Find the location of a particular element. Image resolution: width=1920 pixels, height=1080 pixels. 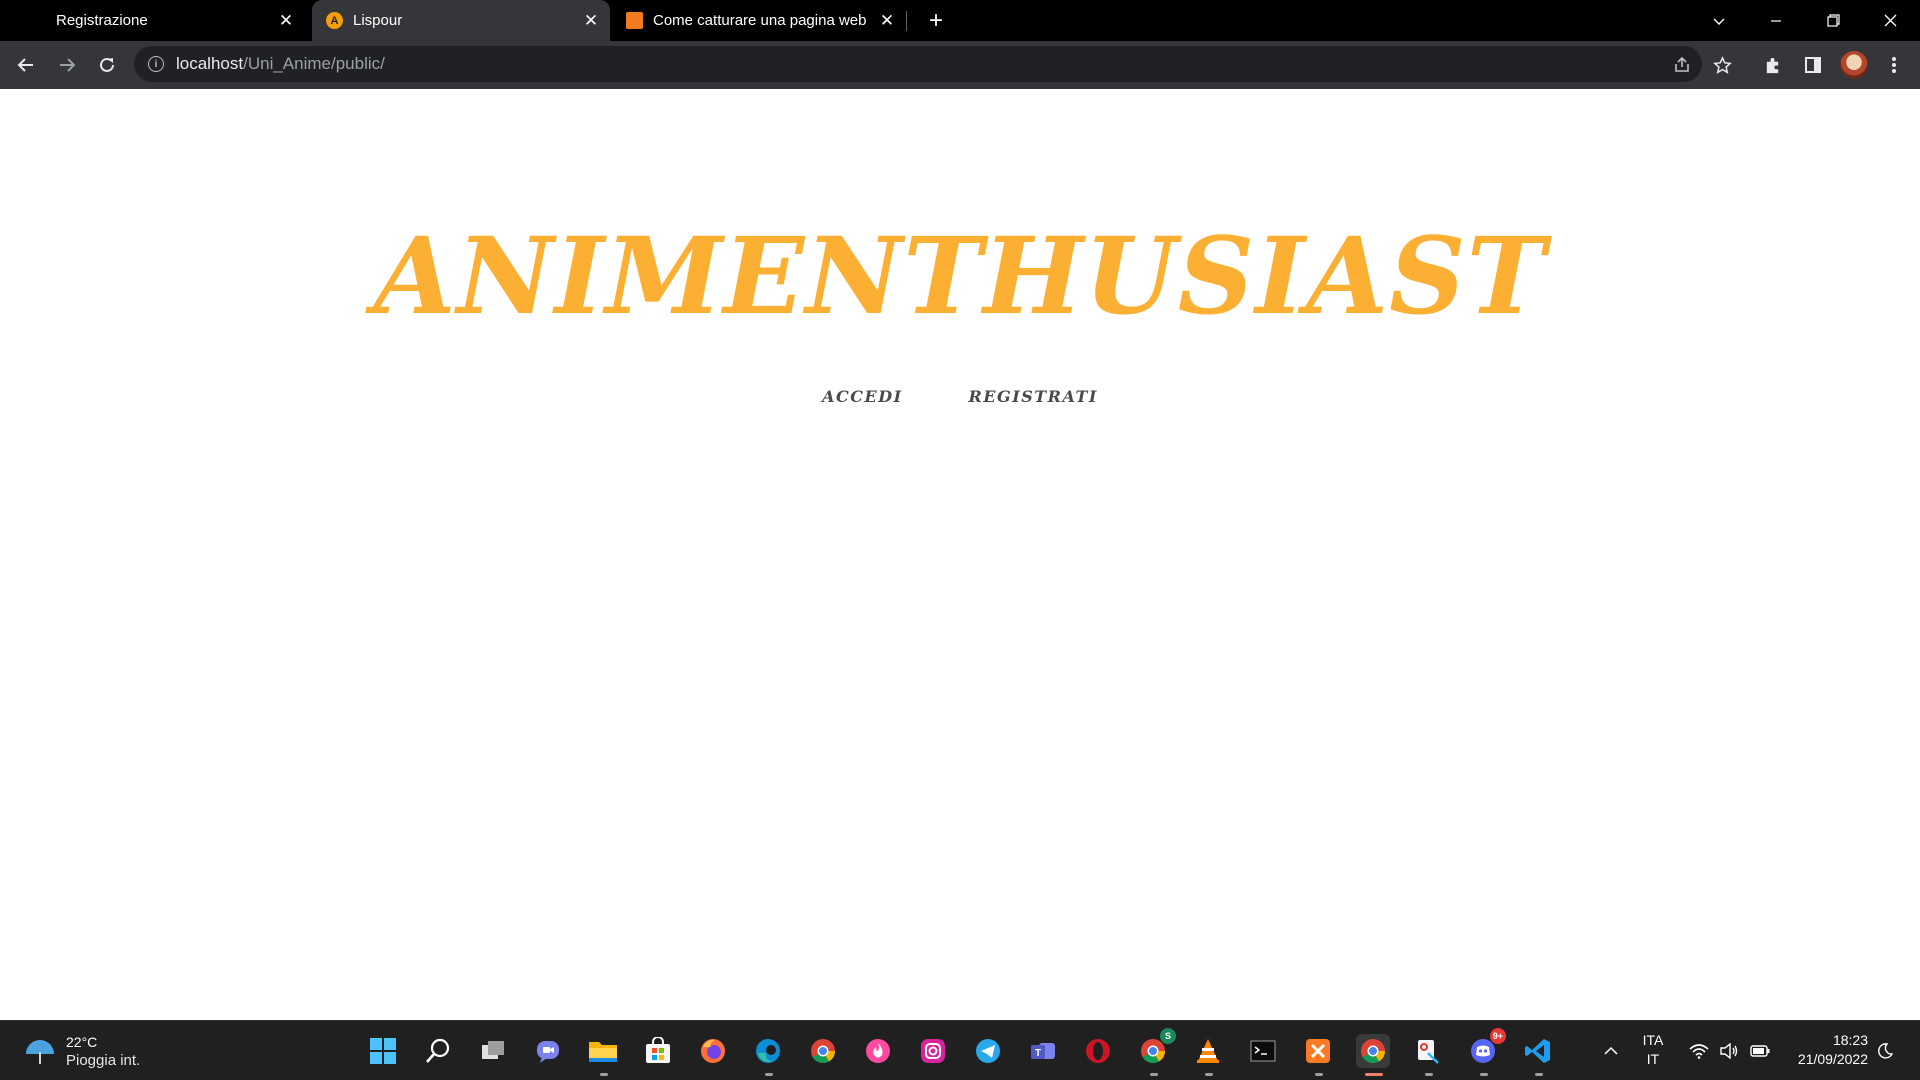

restore-button is located at coordinates (1833, 20).